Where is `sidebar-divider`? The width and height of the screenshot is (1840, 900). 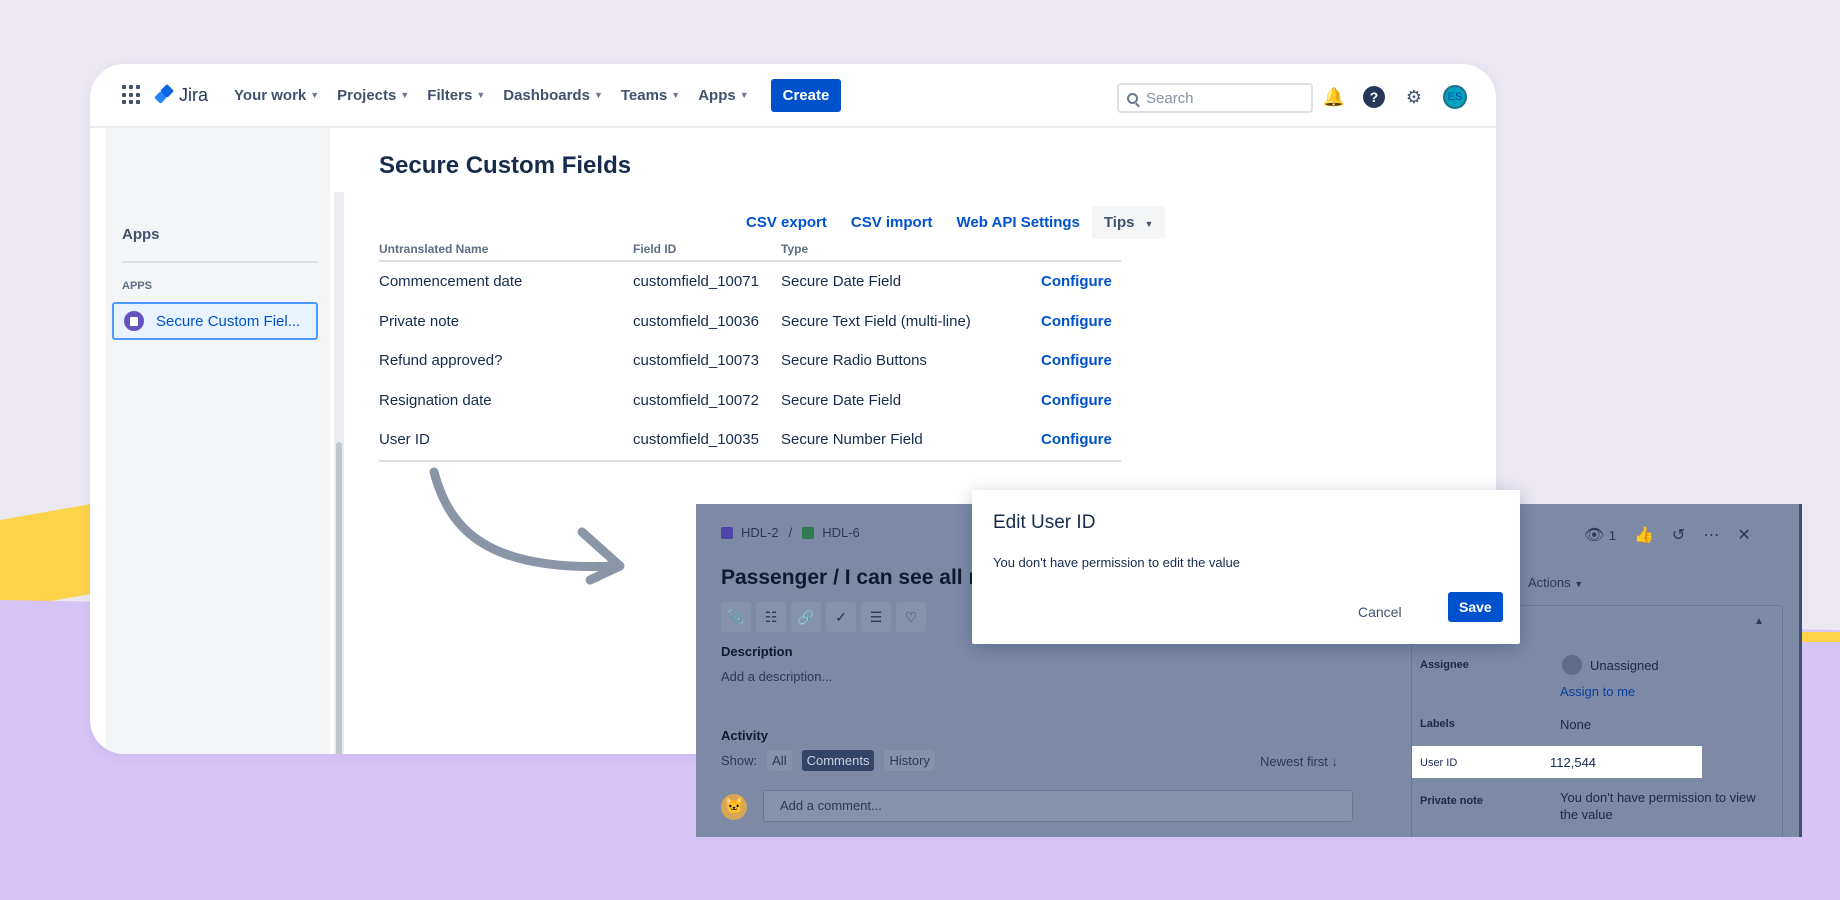
sidebar-divider is located at coordinates (220, 262).